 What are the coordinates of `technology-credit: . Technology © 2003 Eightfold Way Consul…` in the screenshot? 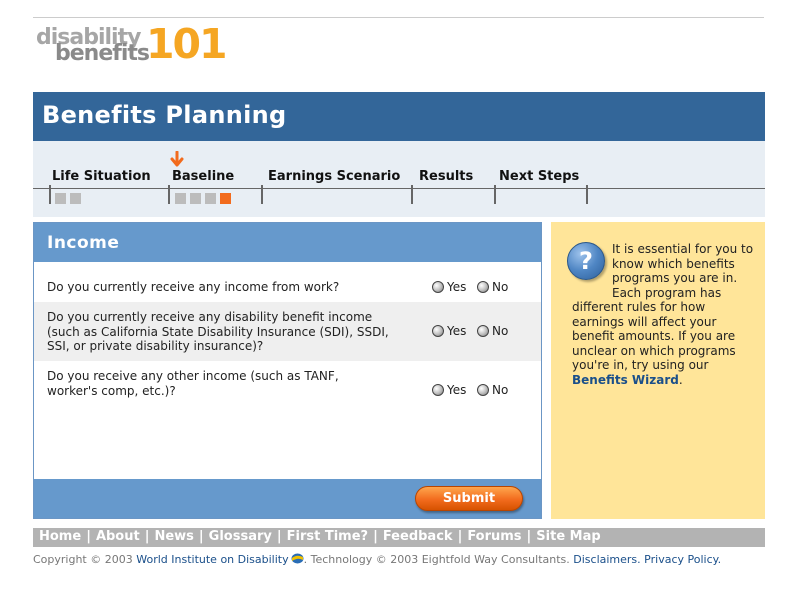 It's located at (436, 559).